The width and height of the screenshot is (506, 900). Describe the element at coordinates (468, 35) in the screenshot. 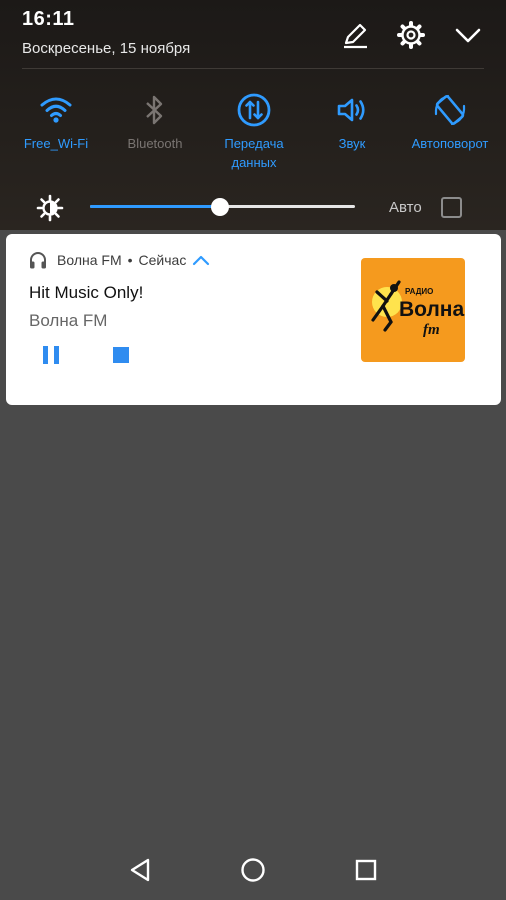

I see `collapse-chevron-icon` at that location.